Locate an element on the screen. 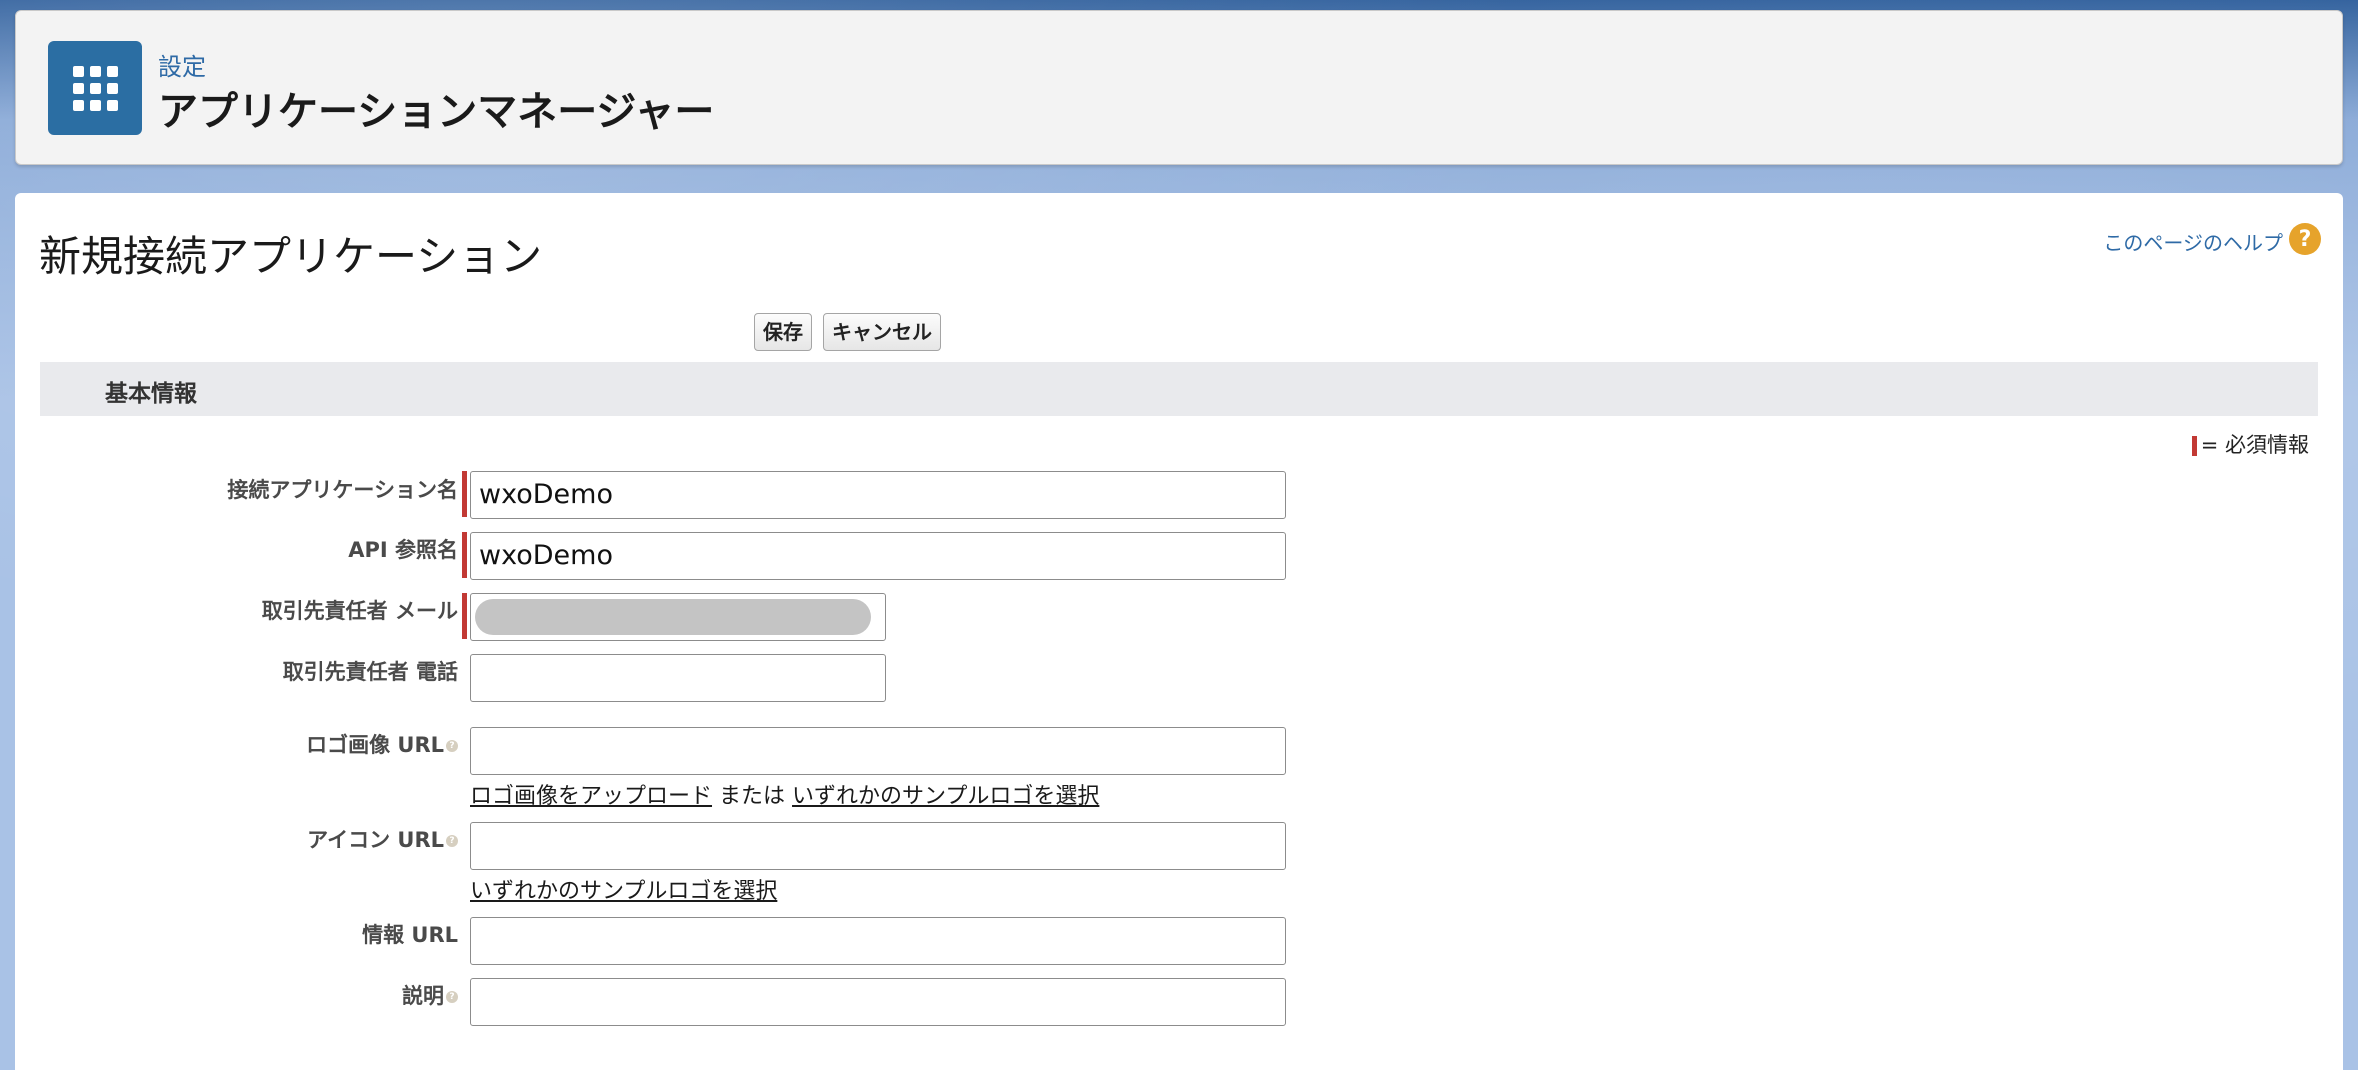  required-legend-text: = 必須情報 is located at coordinates (2254, 445).